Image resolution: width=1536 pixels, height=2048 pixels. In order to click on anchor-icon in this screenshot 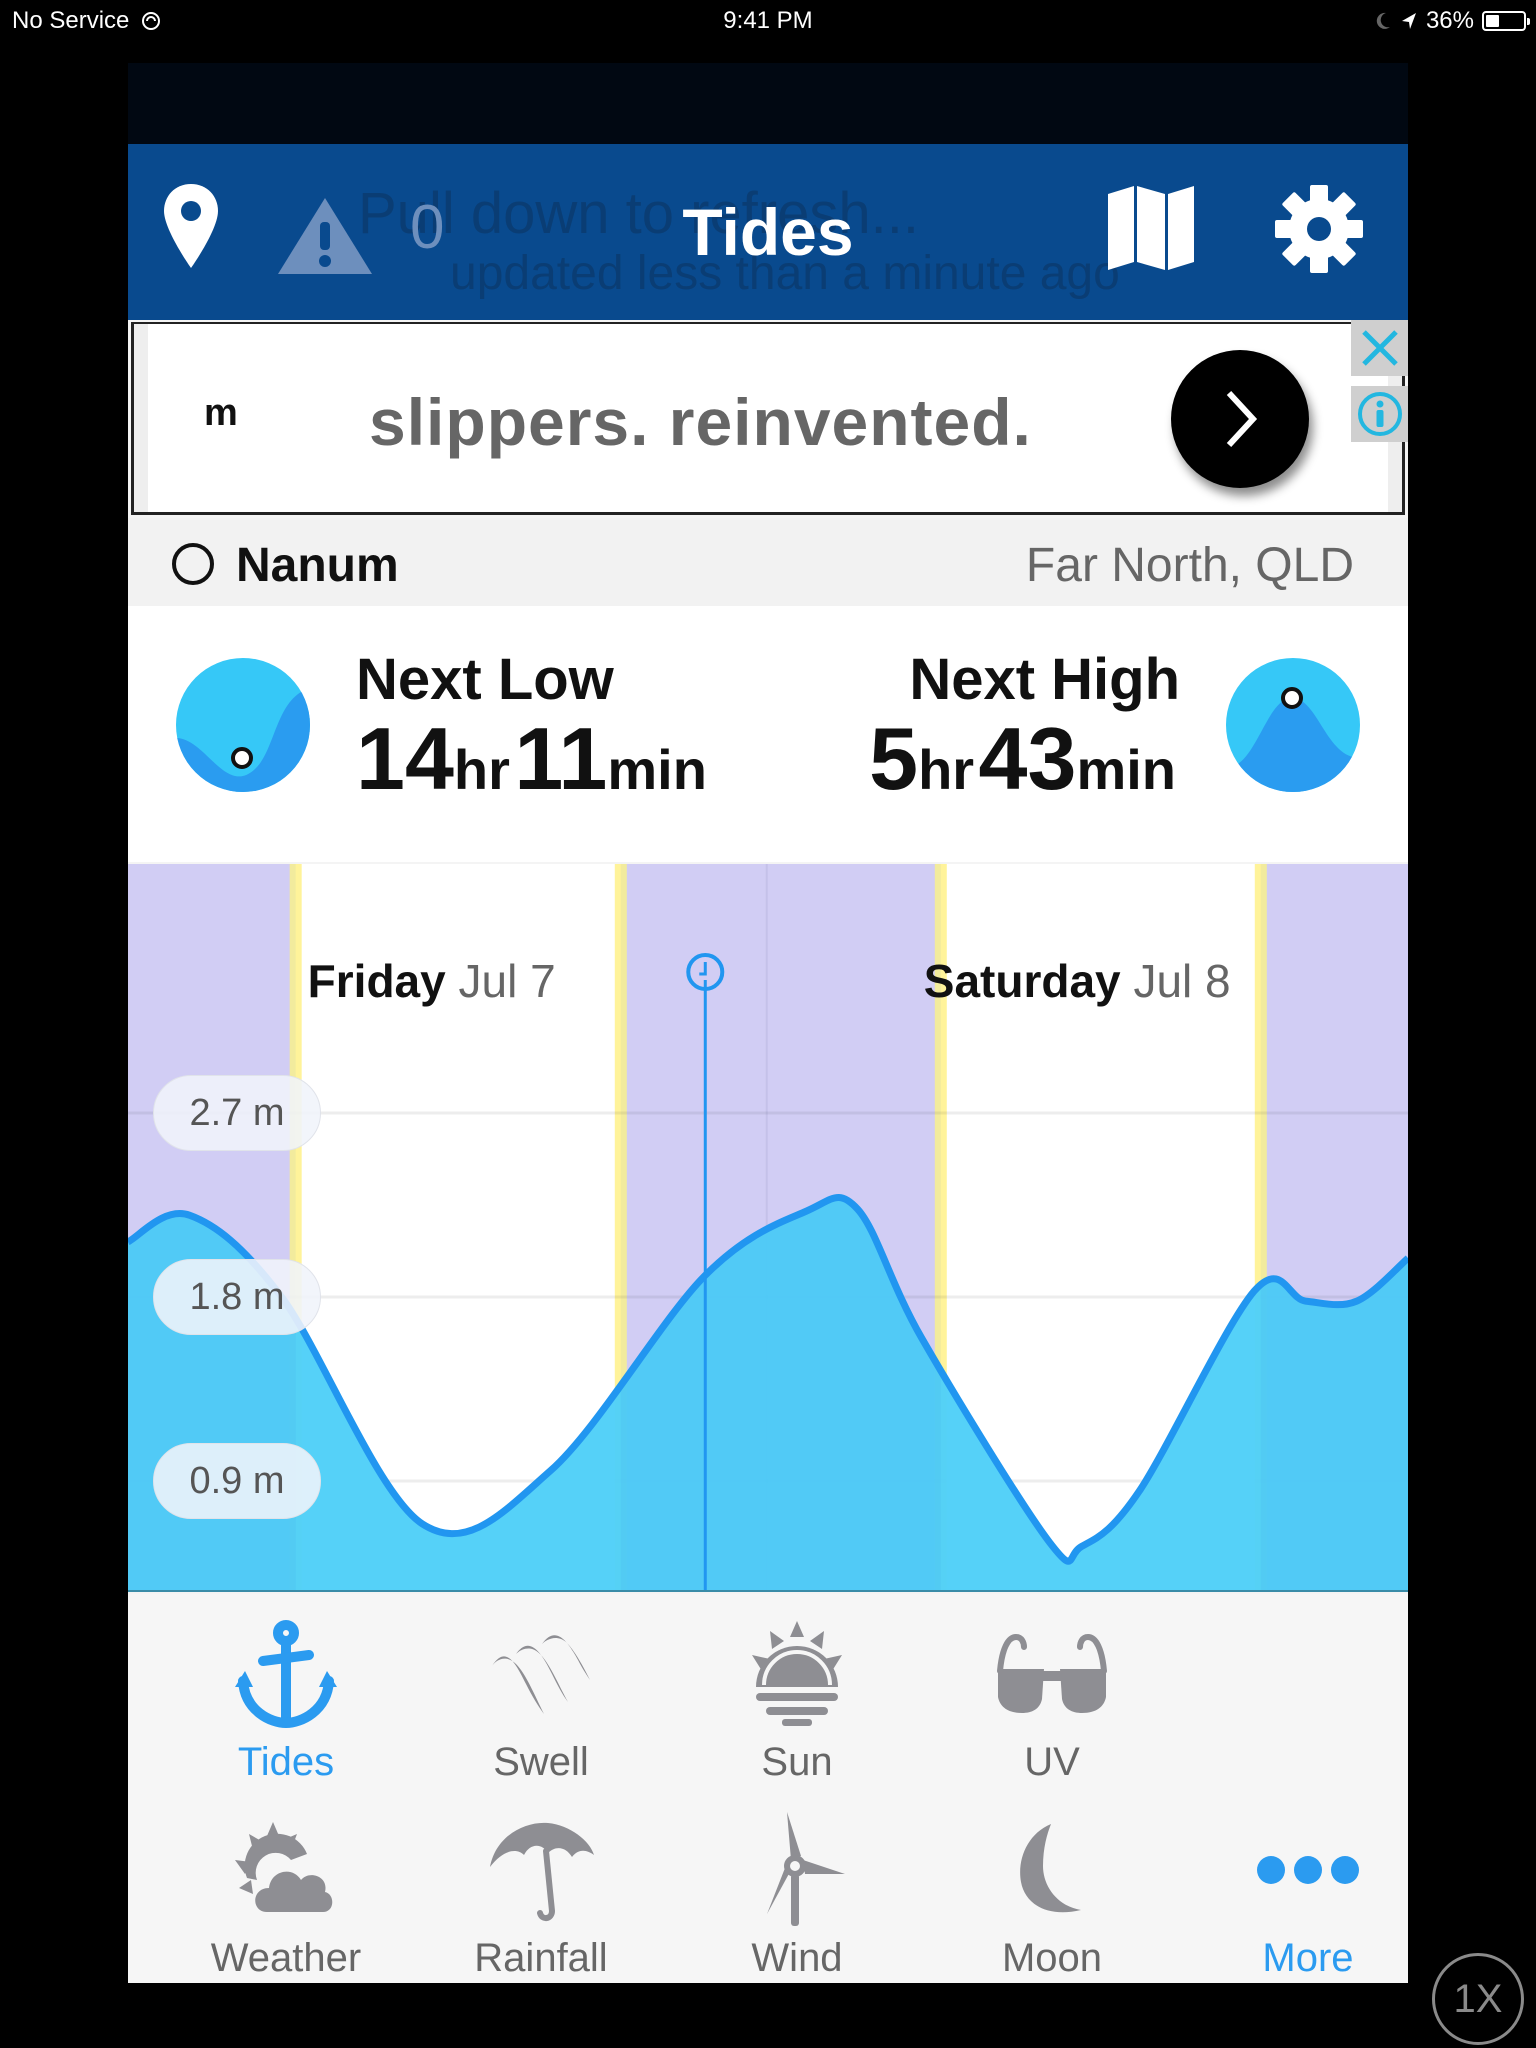, I will do `click(286, 1674)`.